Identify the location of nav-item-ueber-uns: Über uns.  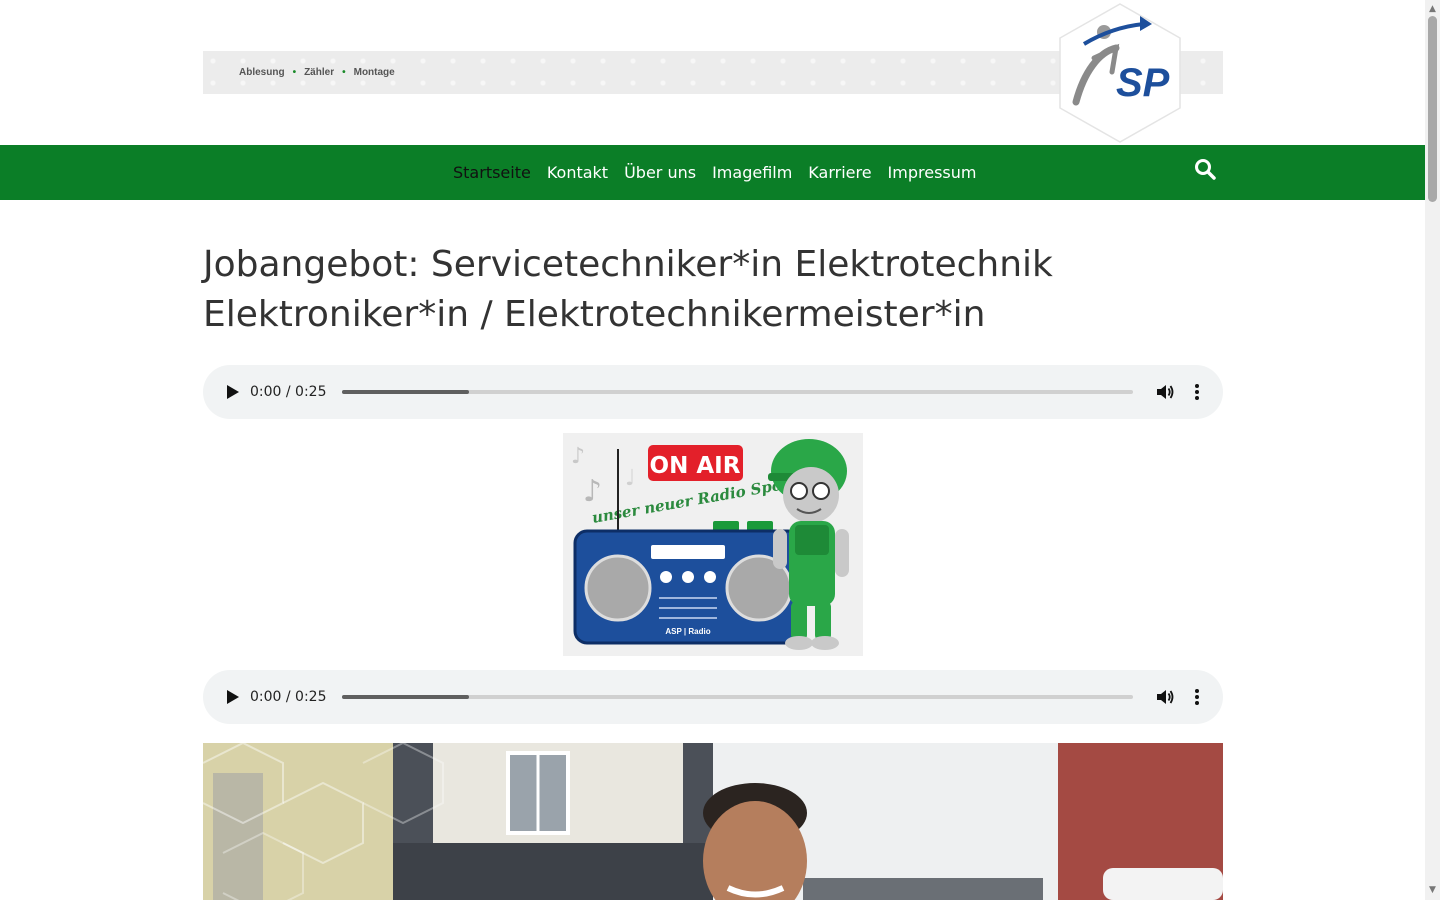
(660, 172).